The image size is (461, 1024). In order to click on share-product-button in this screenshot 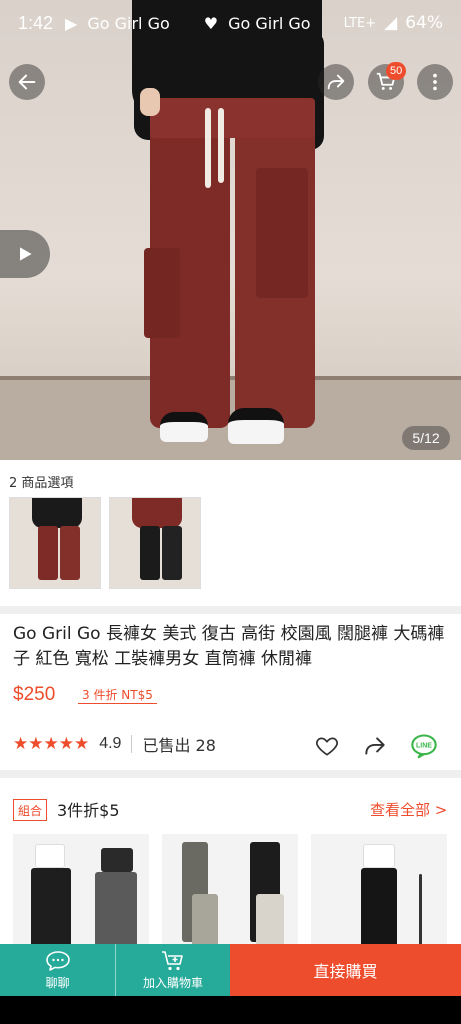, I will do `click(375, 746)`.